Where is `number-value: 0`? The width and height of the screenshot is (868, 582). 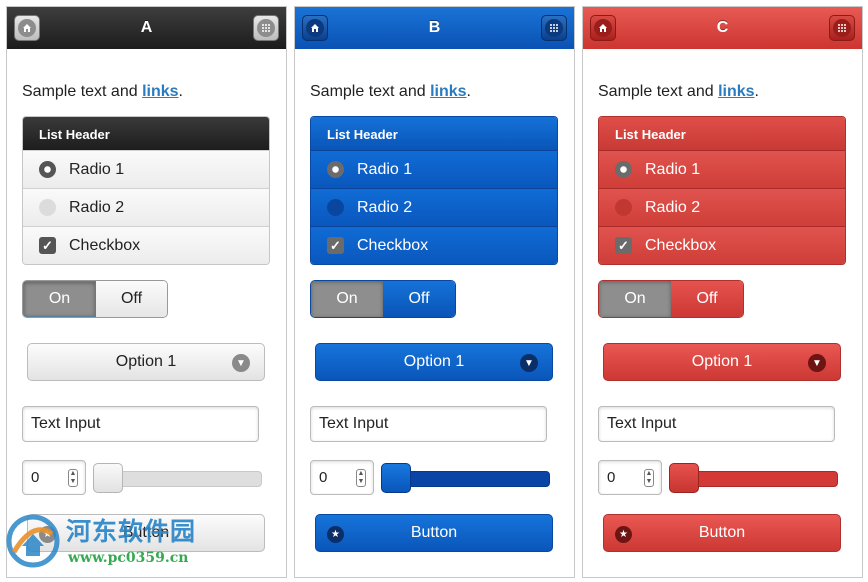
number-value: 0 is located at coordinates (35, 477).